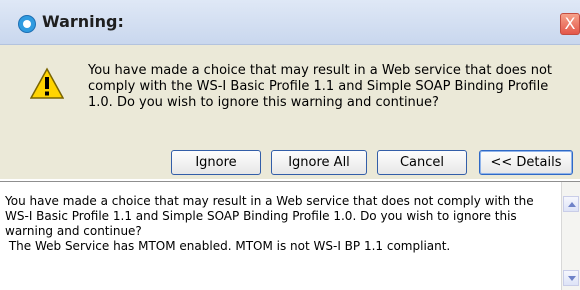  I want to click on scroll-up-button, so click(571, 204).